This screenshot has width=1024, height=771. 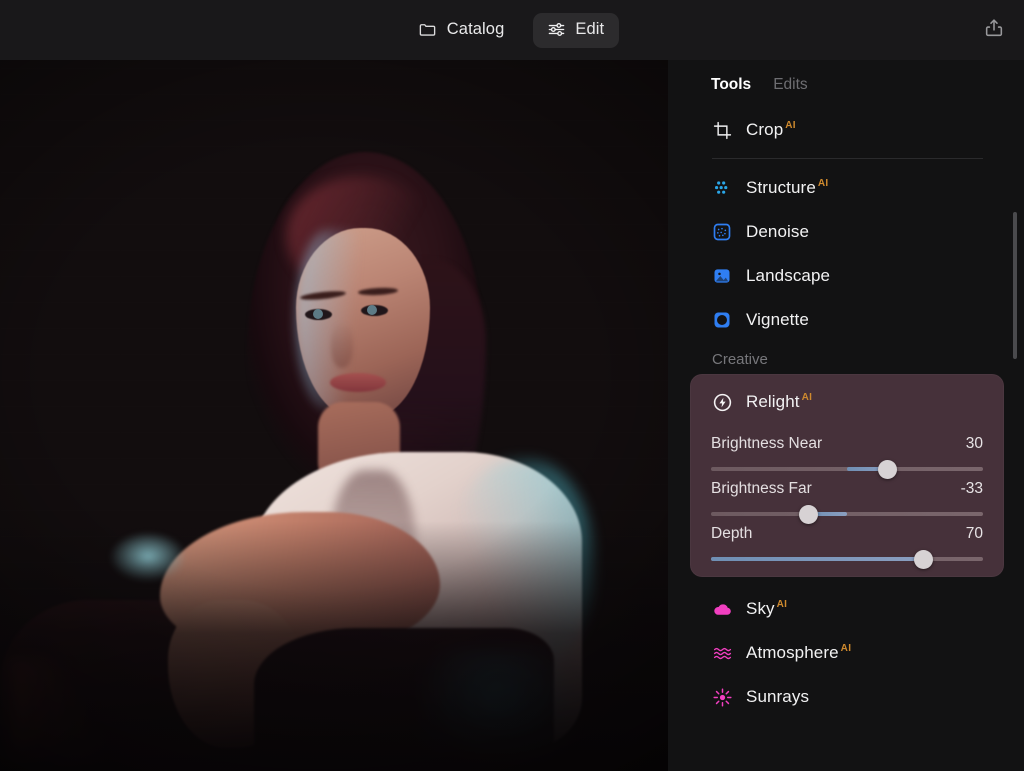 I want to click on slider-depth-thumb, so click(x=923, y=559).